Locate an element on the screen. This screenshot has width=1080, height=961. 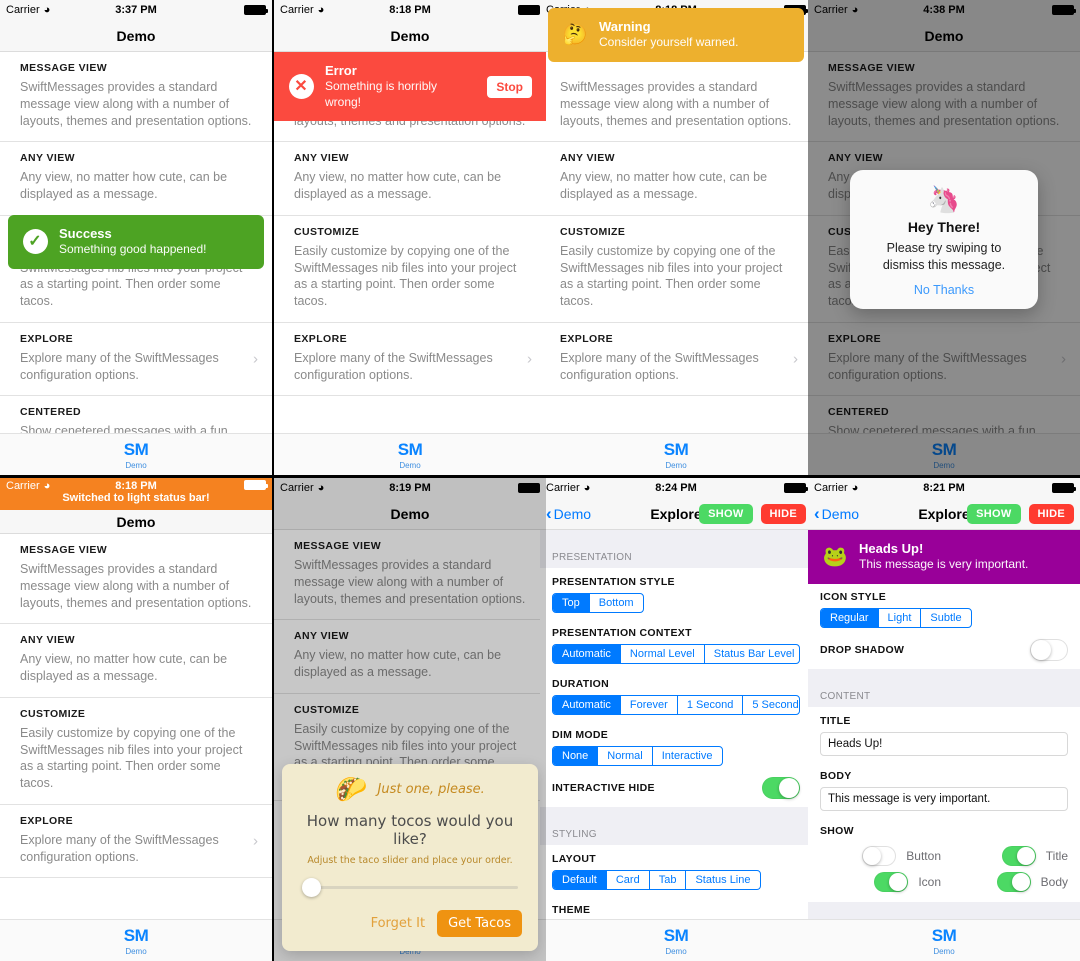
segment-tab: Tab is located at coordinates (668, 880).